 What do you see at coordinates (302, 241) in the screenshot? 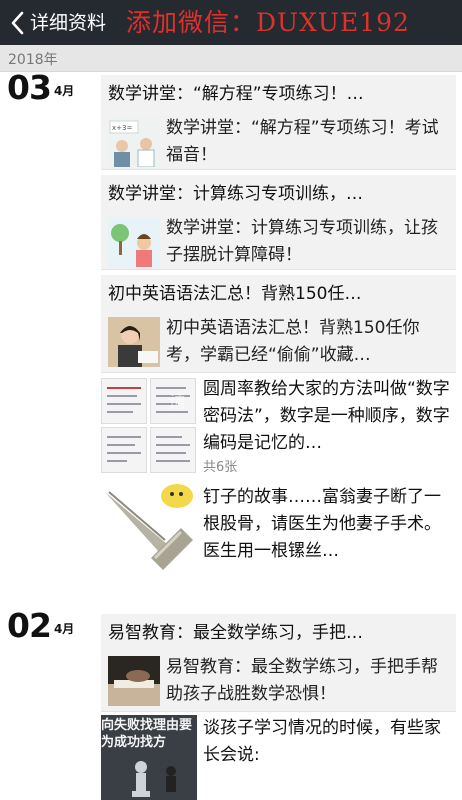
I see `article-description: 数学讲堂：计算练习专项训练，让孩子摆脱计算障碍！` at bounding box center [302, 241].